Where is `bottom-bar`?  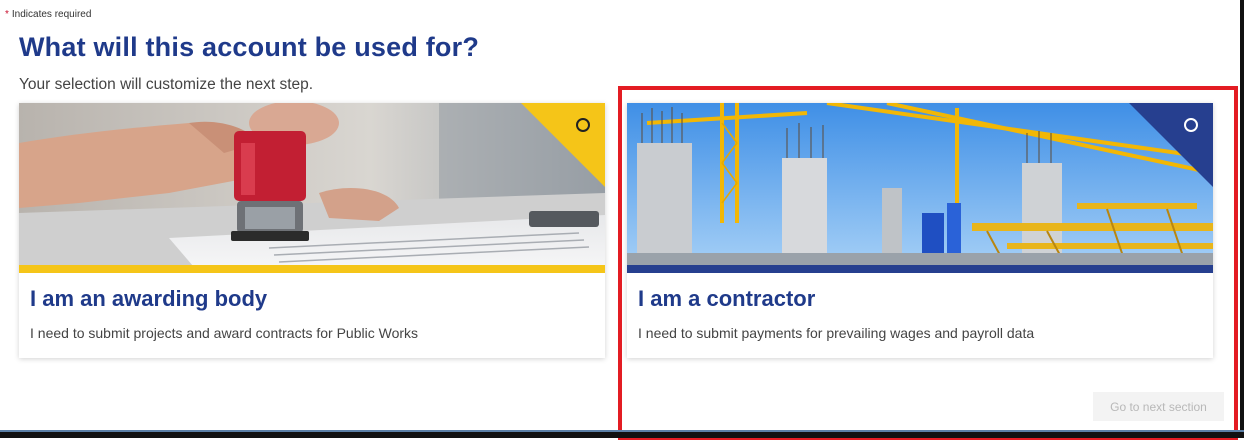 bottom-bar is located at coordinates (622, 434).